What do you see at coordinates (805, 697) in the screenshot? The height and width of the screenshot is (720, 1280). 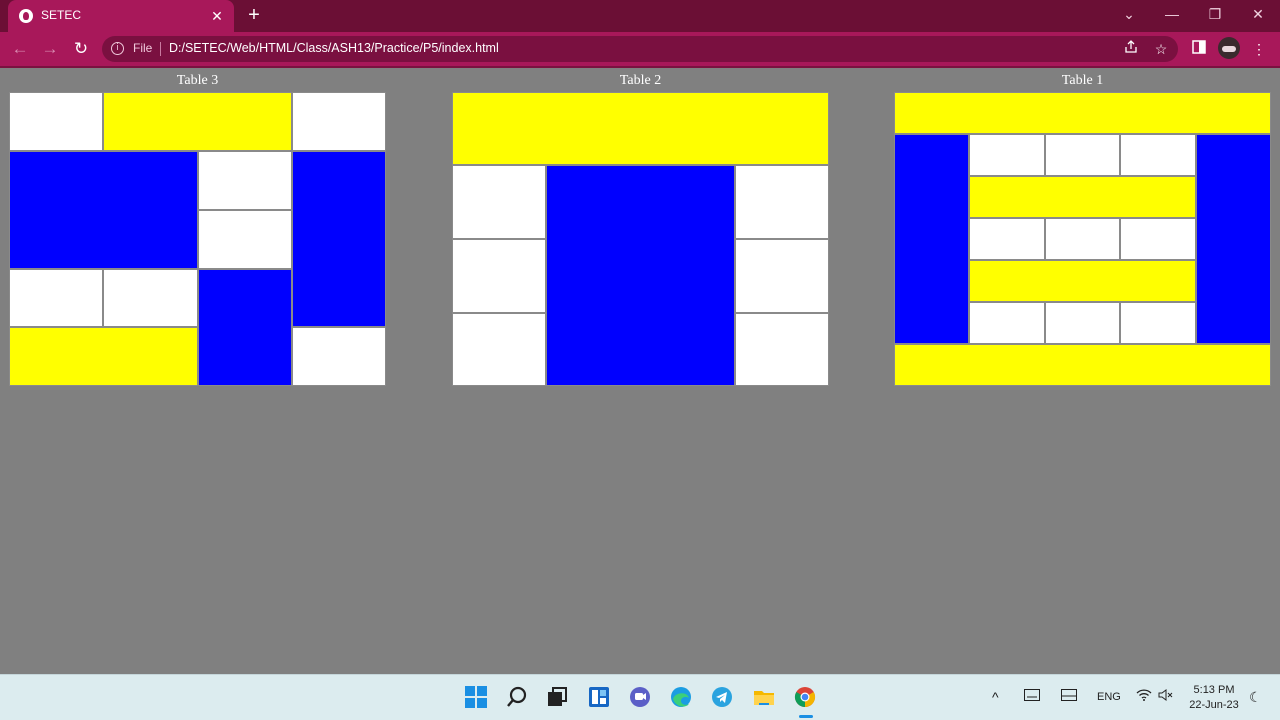 I see `chrome-icon` at bounding box center [805, 697].